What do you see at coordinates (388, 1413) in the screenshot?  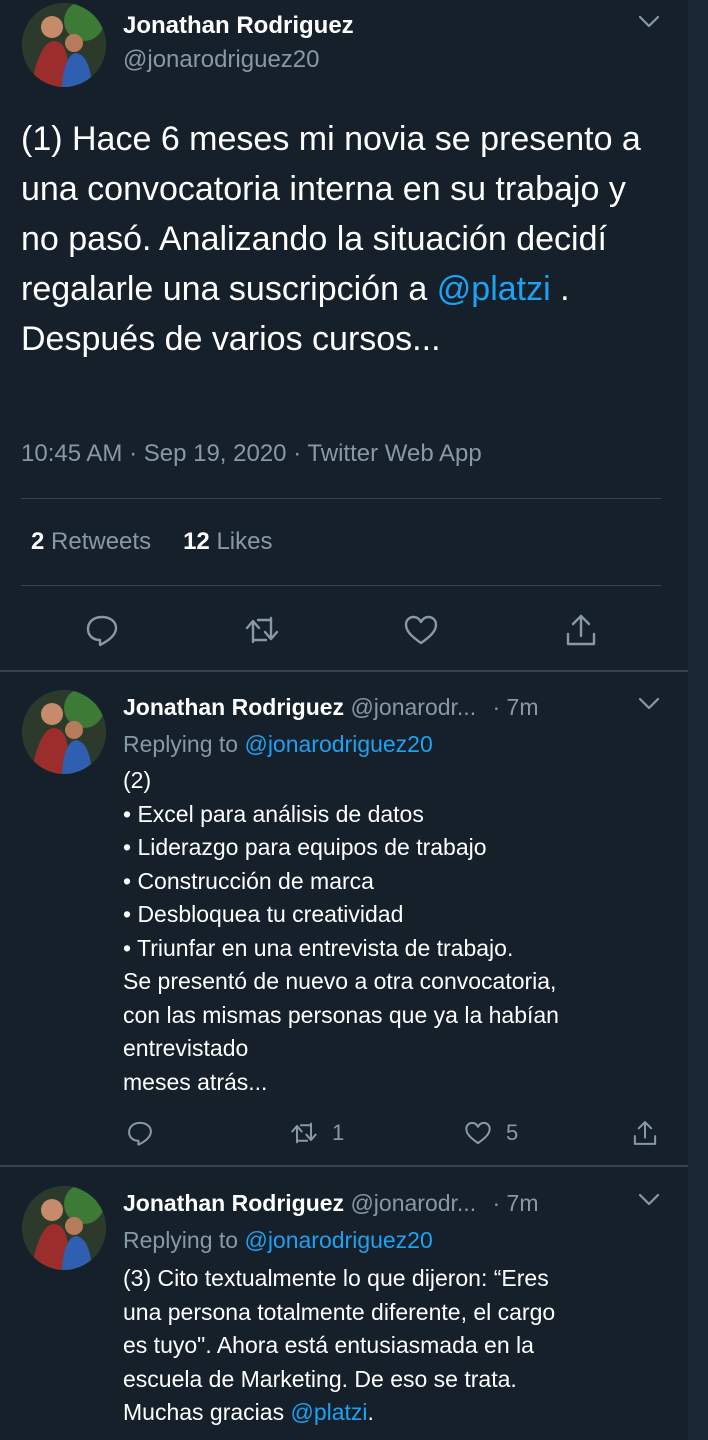 I see `reply-line: Muchas gracias @platzi.` at bounding box center [388, 1413].